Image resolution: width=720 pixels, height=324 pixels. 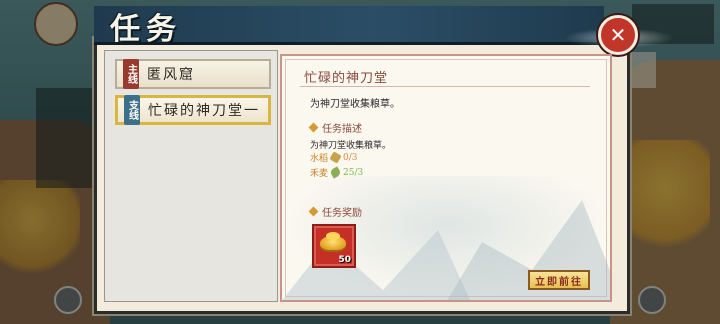 I want to click on reward-header: 任务奖励, so click(x=335, y=211).